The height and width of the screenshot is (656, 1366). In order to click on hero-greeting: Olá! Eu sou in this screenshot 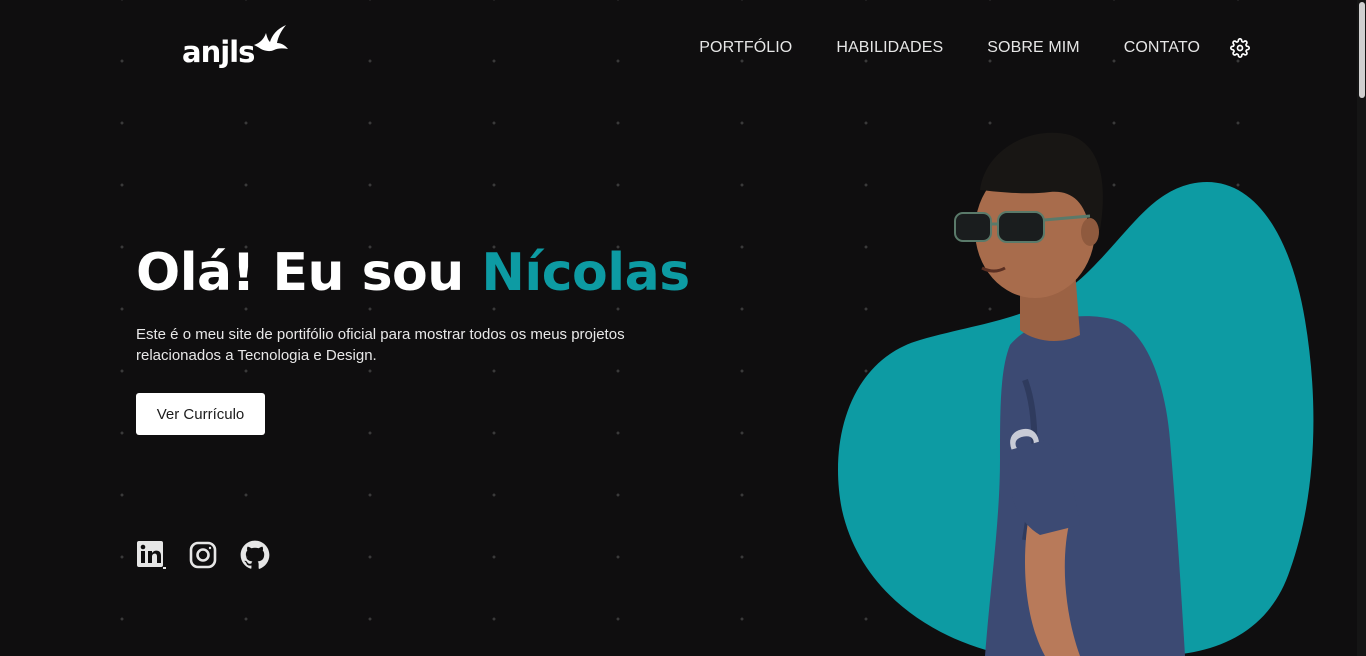, I will do `click(309, 273)`.